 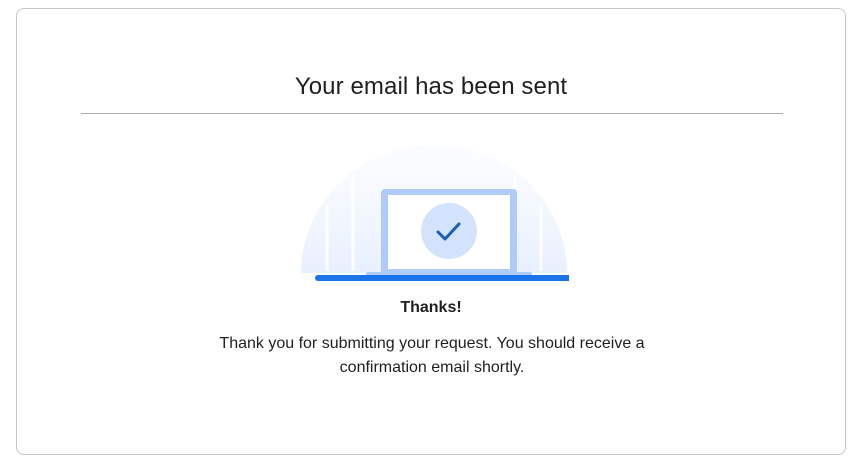 I want to click on check-circle, so click(x=449, y=231).